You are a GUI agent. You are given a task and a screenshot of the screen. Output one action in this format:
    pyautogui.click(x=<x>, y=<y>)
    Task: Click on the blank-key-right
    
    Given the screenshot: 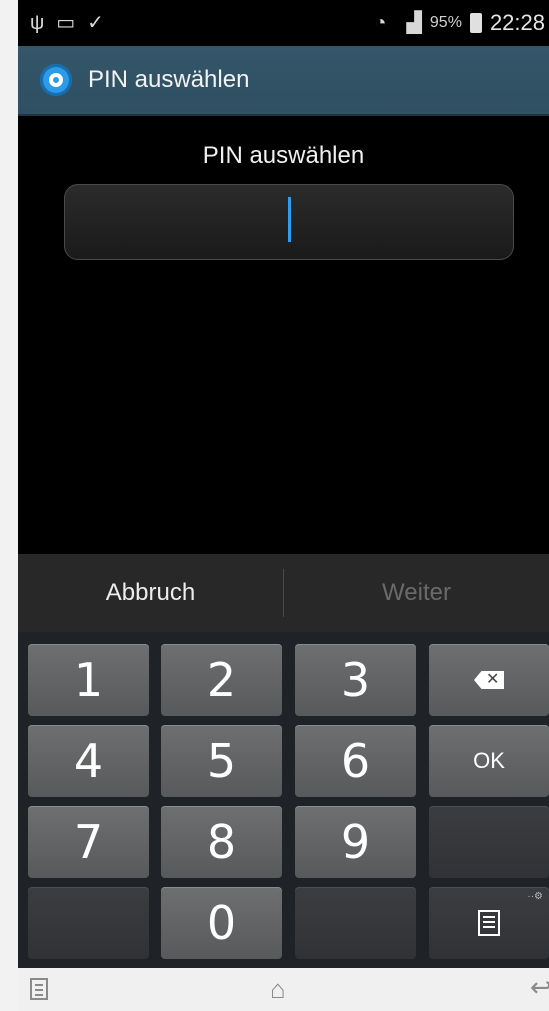 What is the action you would take?
    pyautogui.click(x=489, y=842)
    